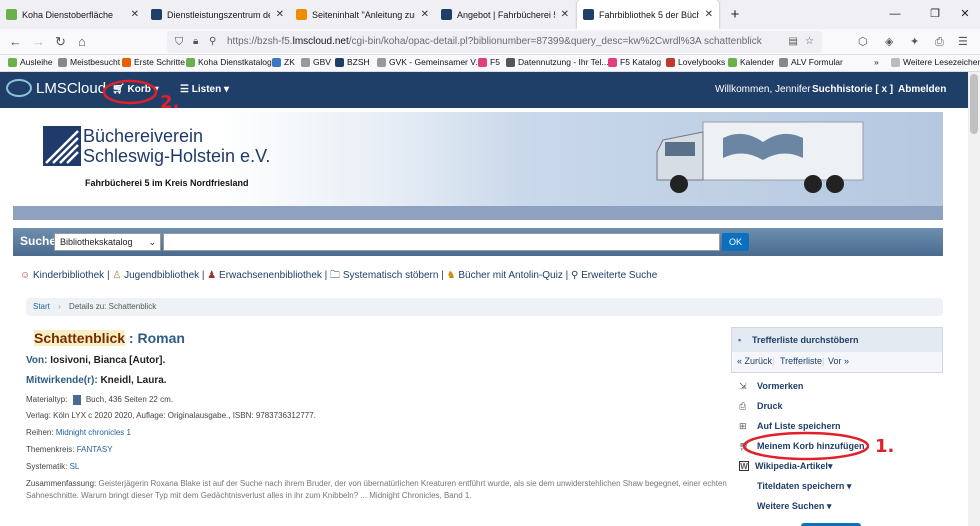 This screenshot has width=980, height=526. Describe the element at coordinates (811, 62) in the screenshot. I see `bookmark-alv-formular: ALV Formular` at that location.